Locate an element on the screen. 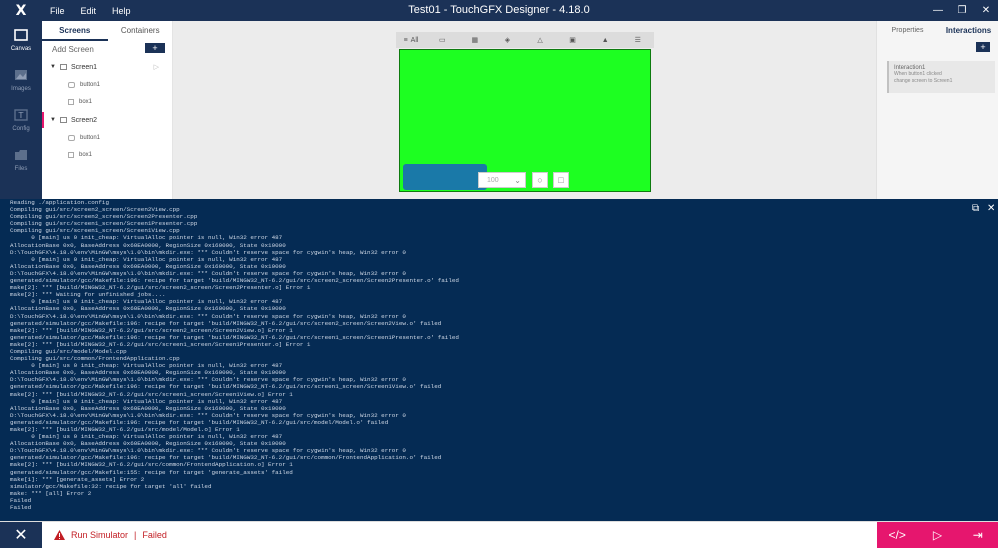  config-icon: T is located at coordinates (21, 115).